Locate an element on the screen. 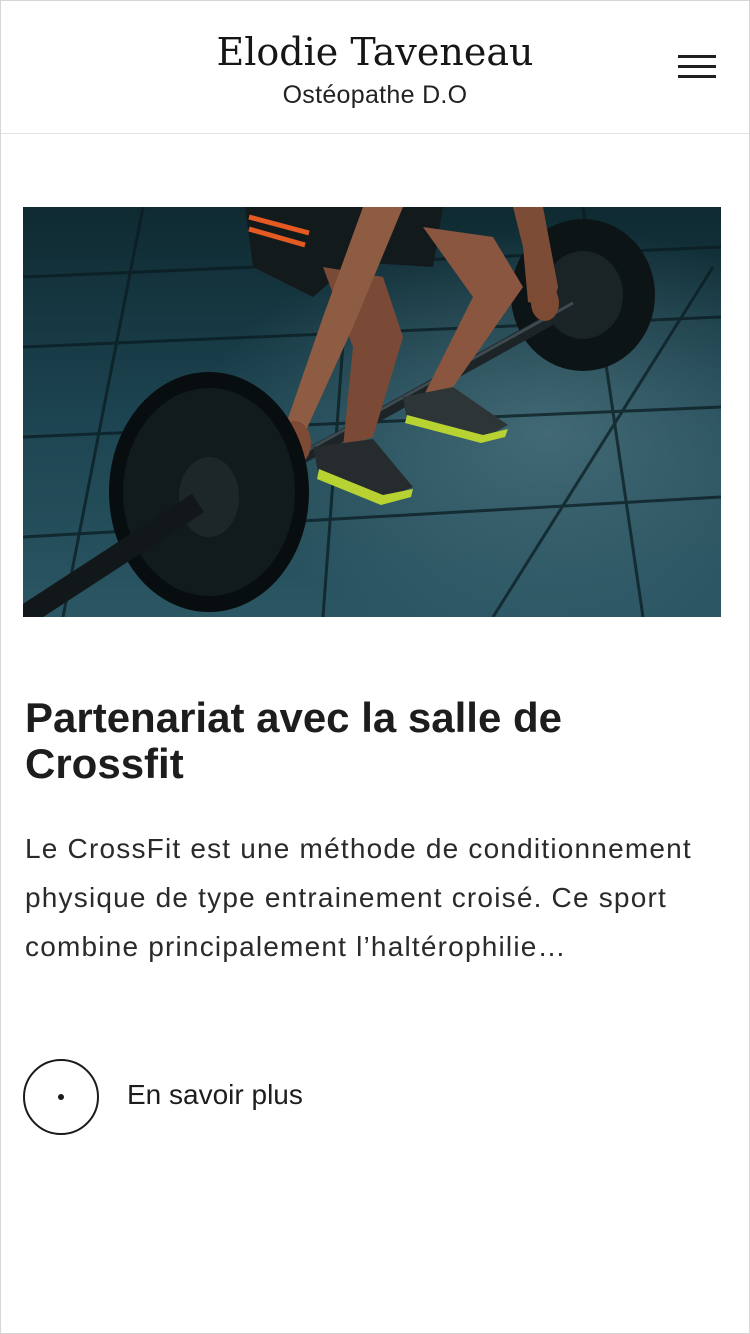 This screenshot has height=1334, width=750. site-title: Elodie Taveneau is located at coordinates (375, 52).